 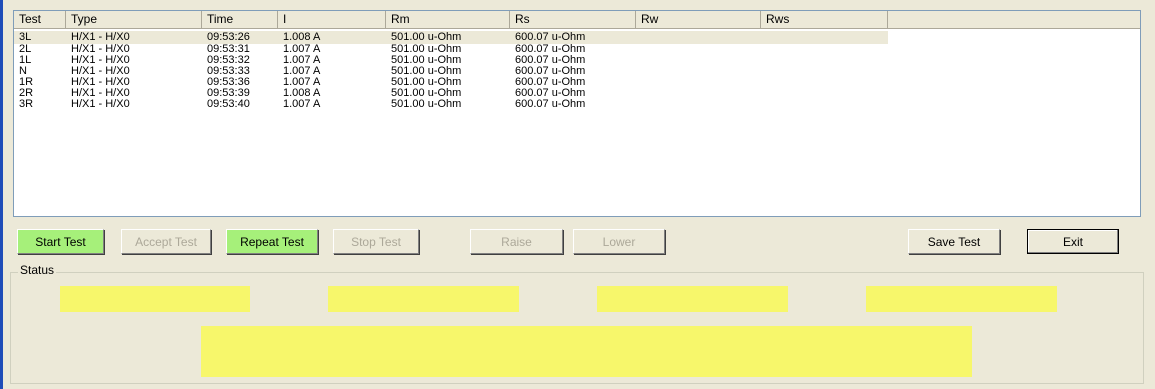 What do you see at coordinates (228, 60) in the screenshot?
I see `cell-time: 09:53:32` at bounding box center [228, 60].